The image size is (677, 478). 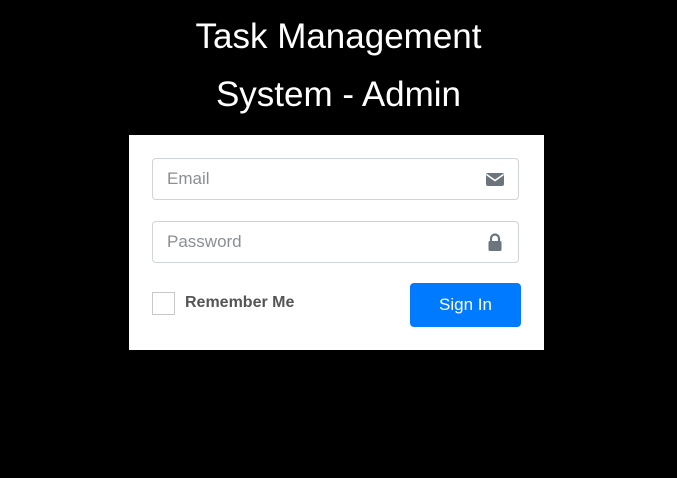 What do you see at coordinates (338, 36) in the screenshot?
I see `page-title-line-1: Task Management` at bounding box center [338, 36].